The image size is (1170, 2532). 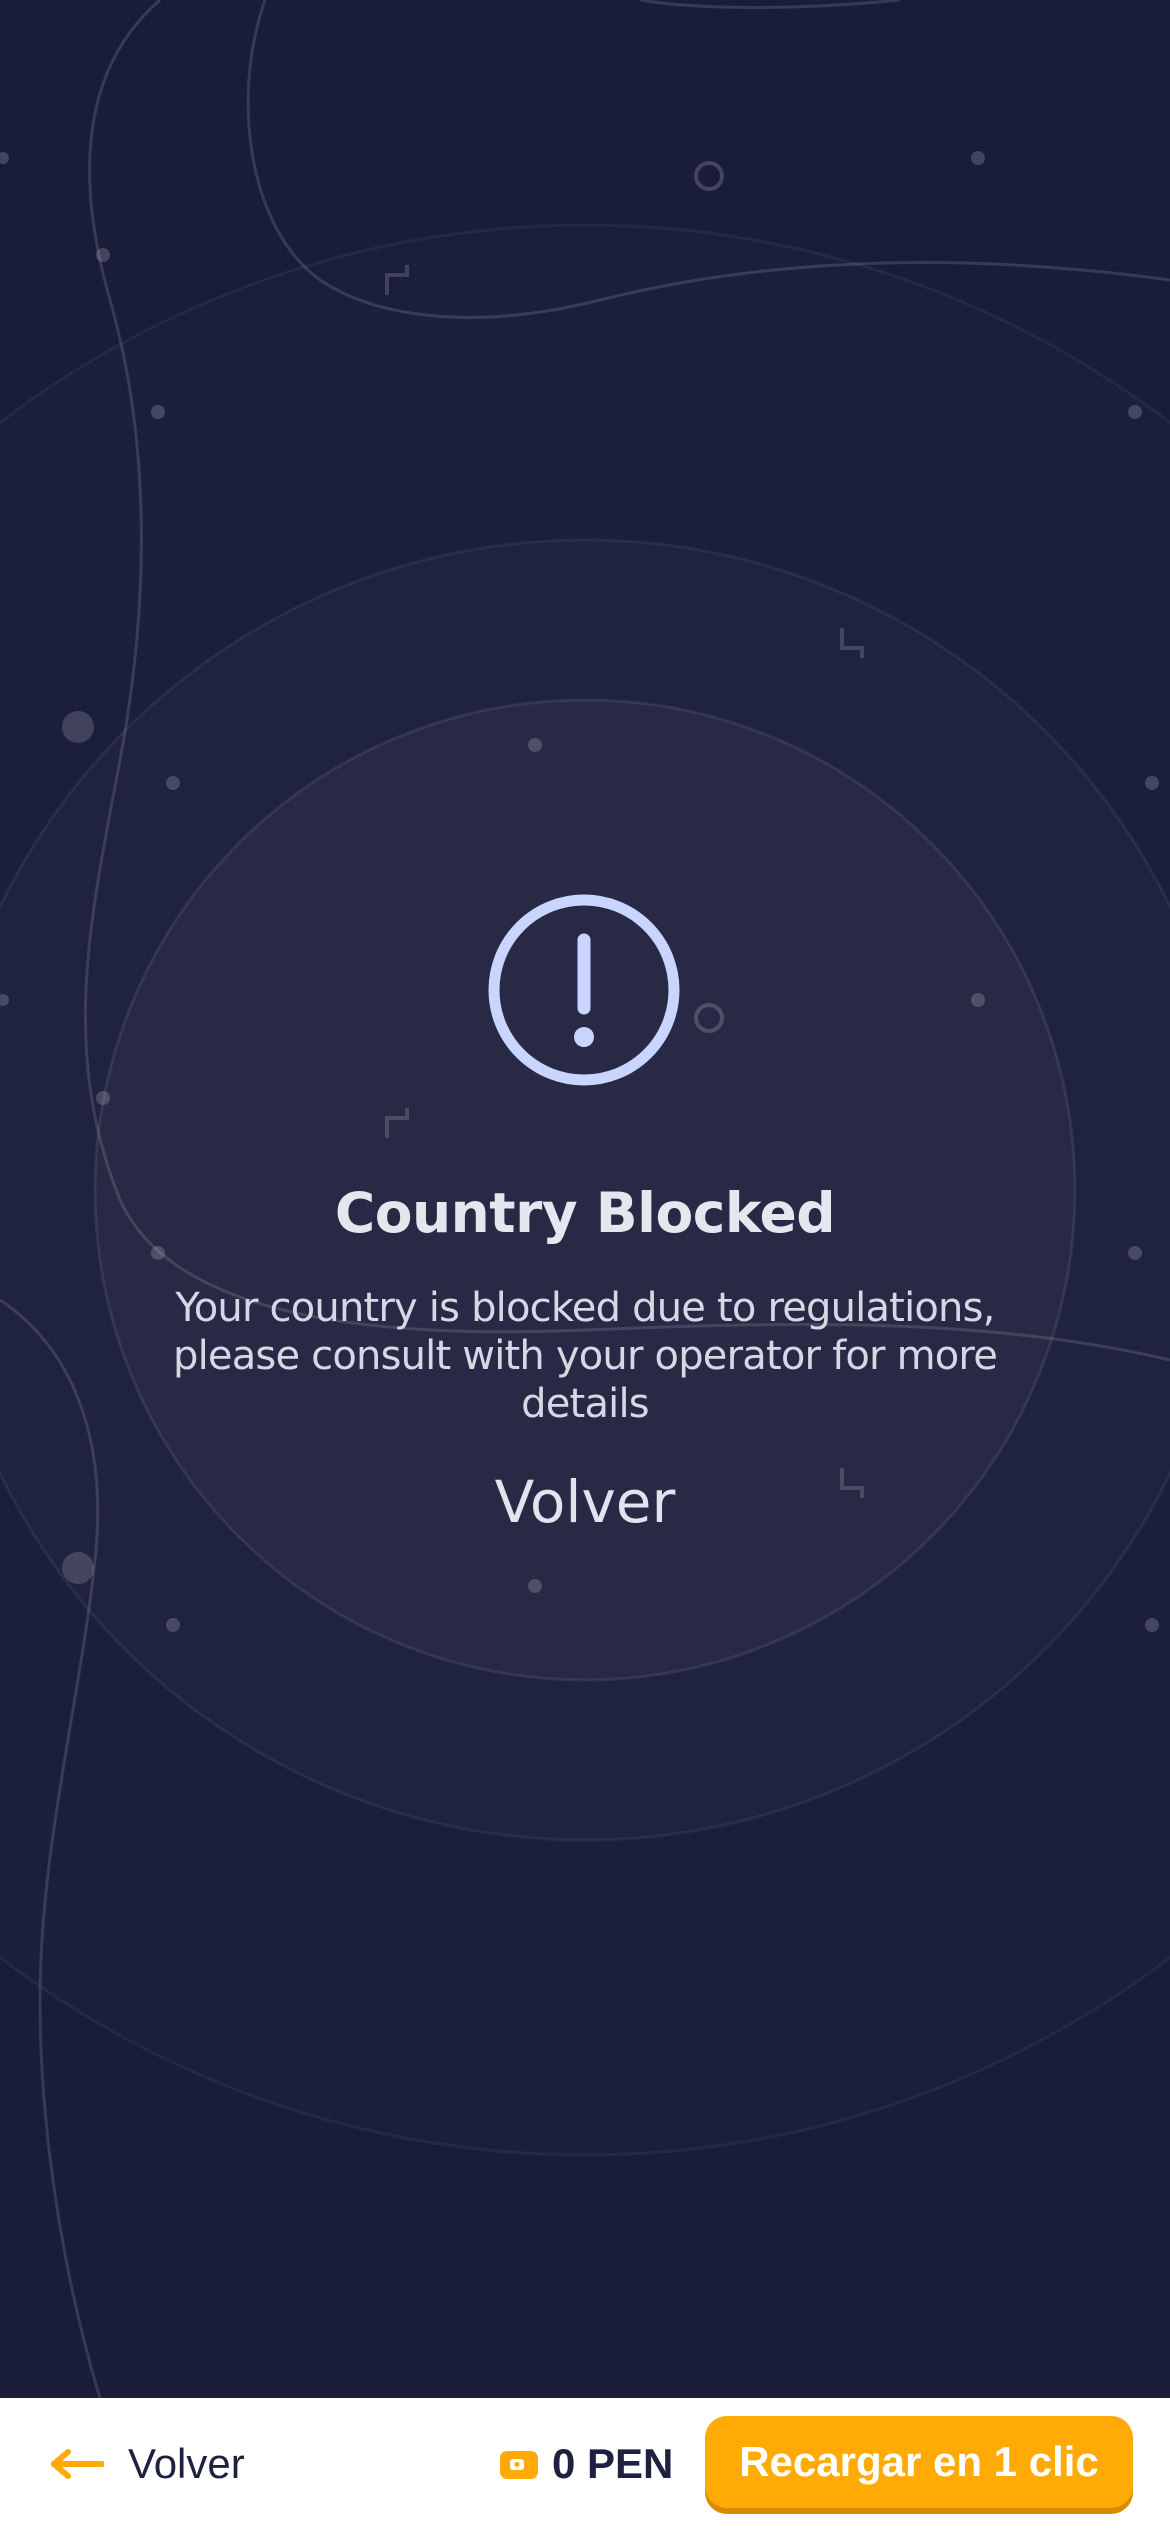 I want to click on balance-amount: 0 PEN, so click(x=613, y=2463).